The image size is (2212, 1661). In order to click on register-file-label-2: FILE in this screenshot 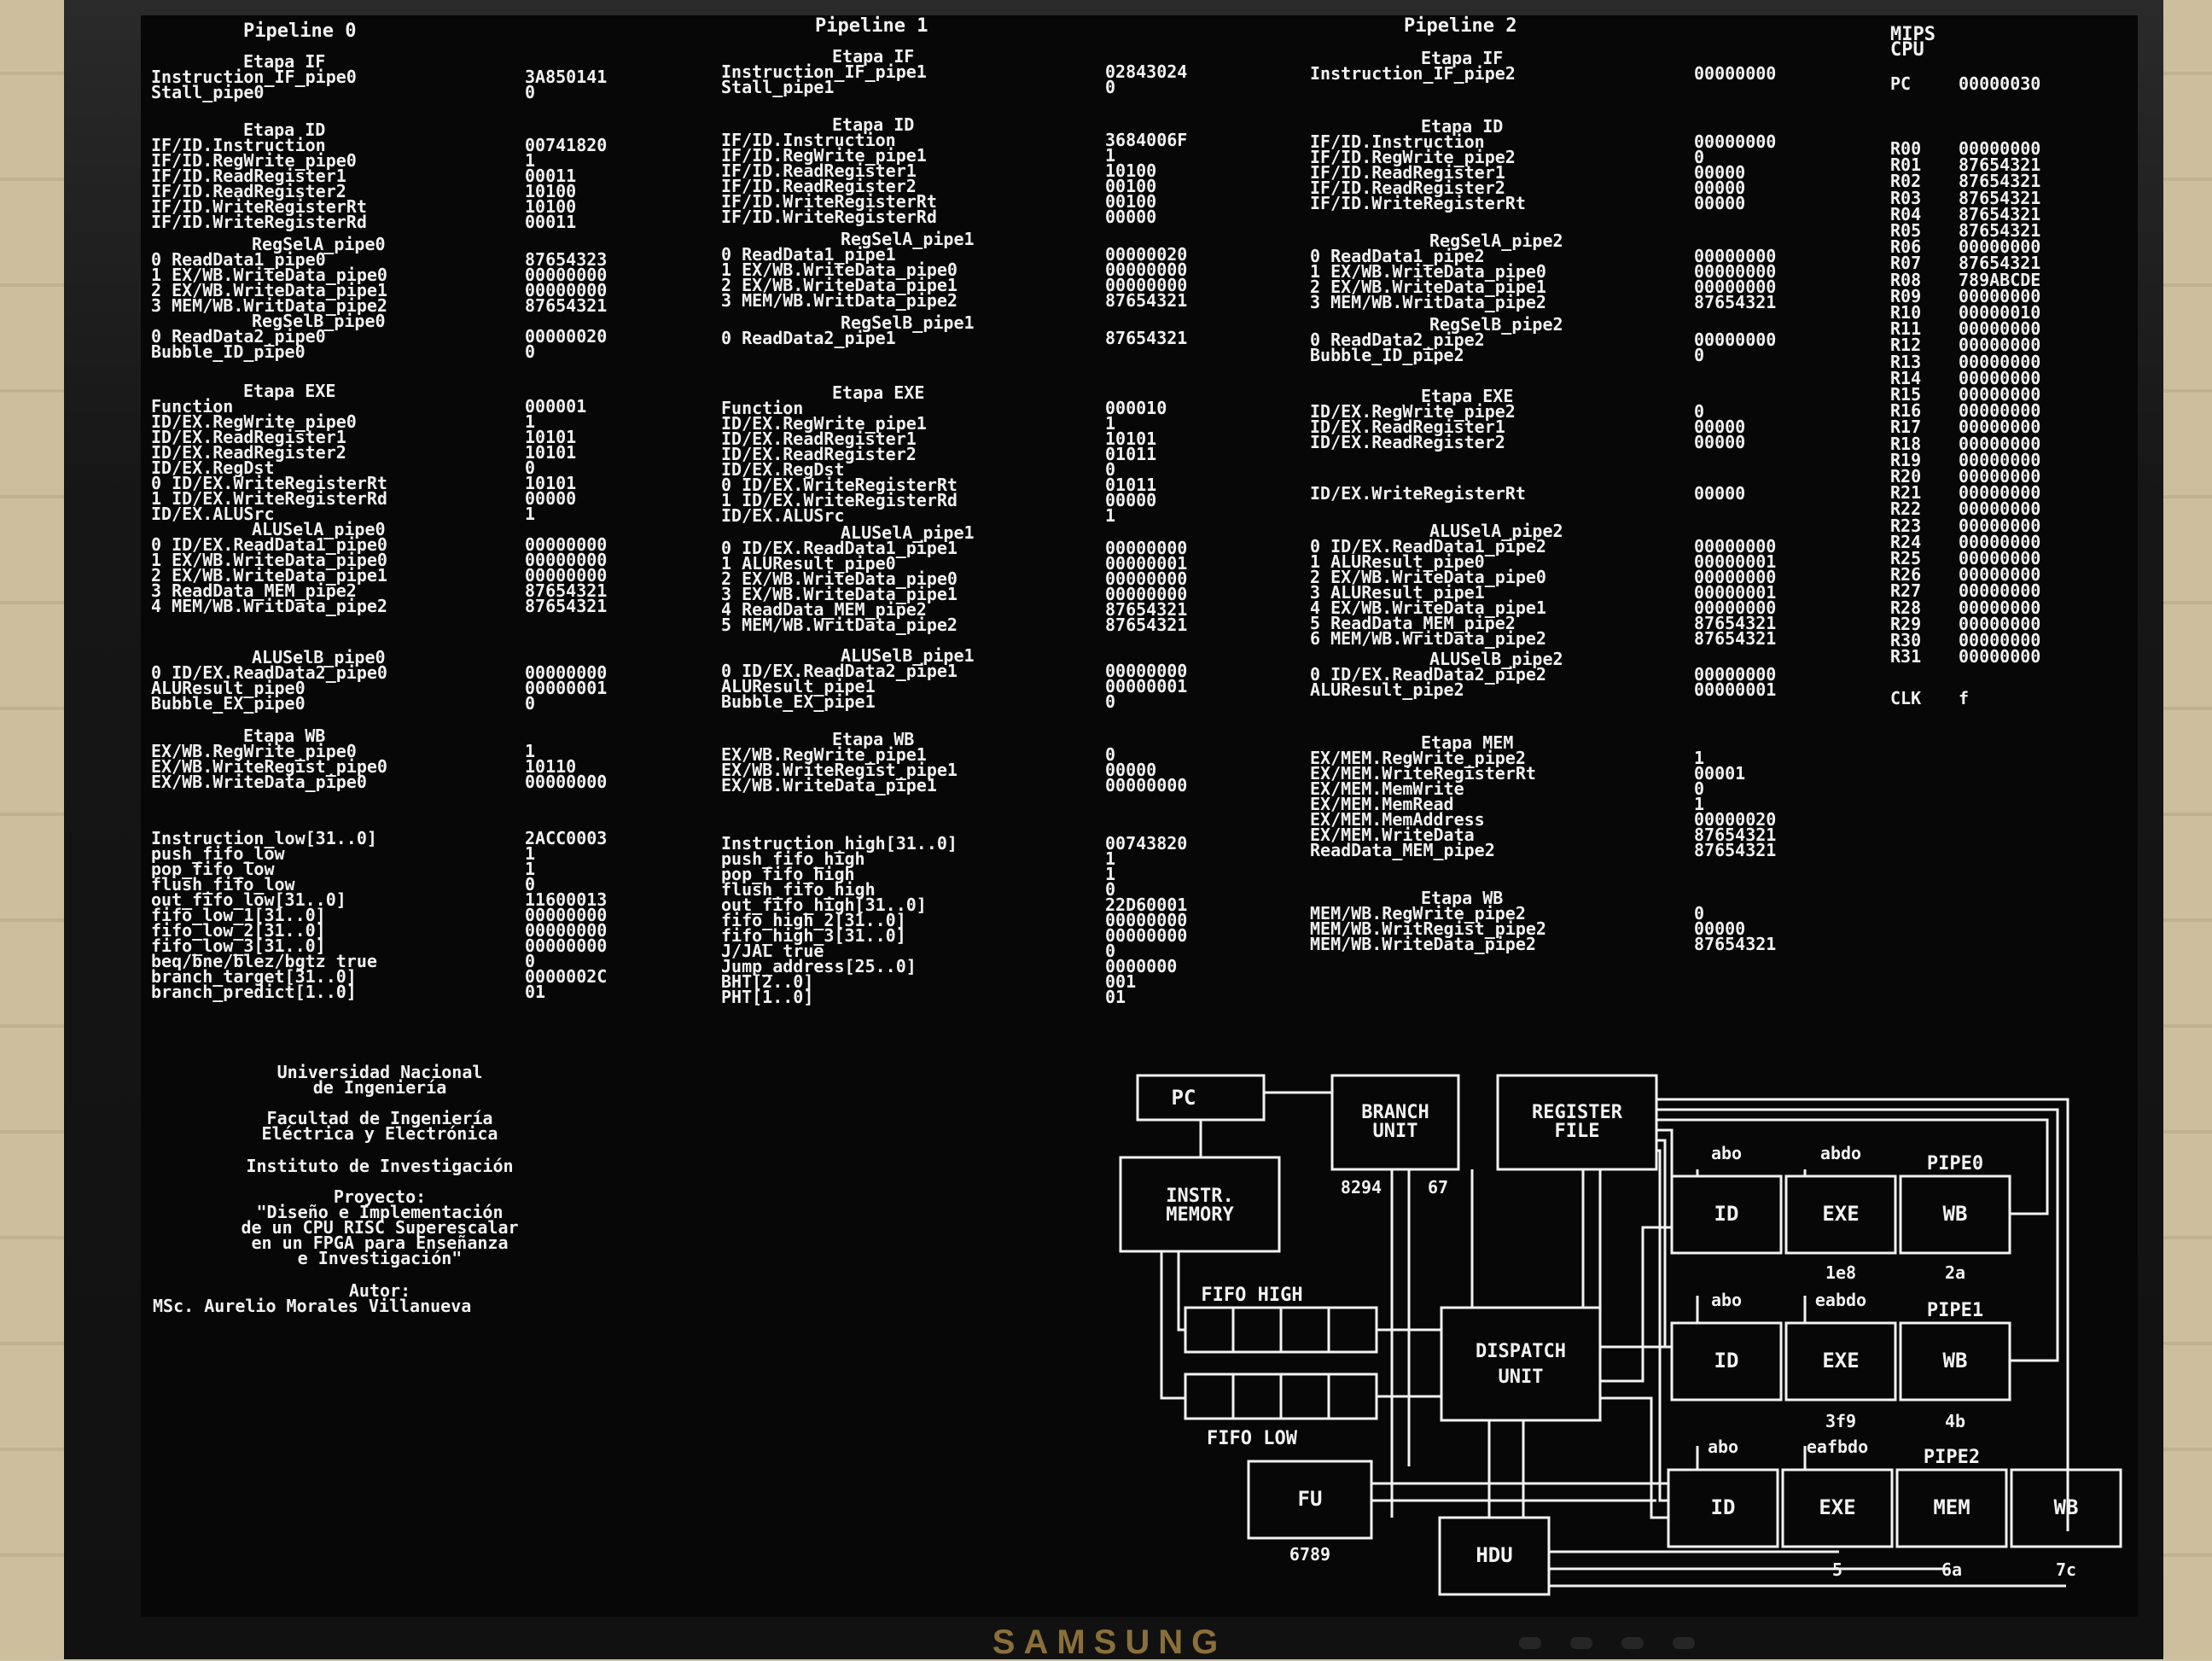, I will do `click(1577, 1131)`.